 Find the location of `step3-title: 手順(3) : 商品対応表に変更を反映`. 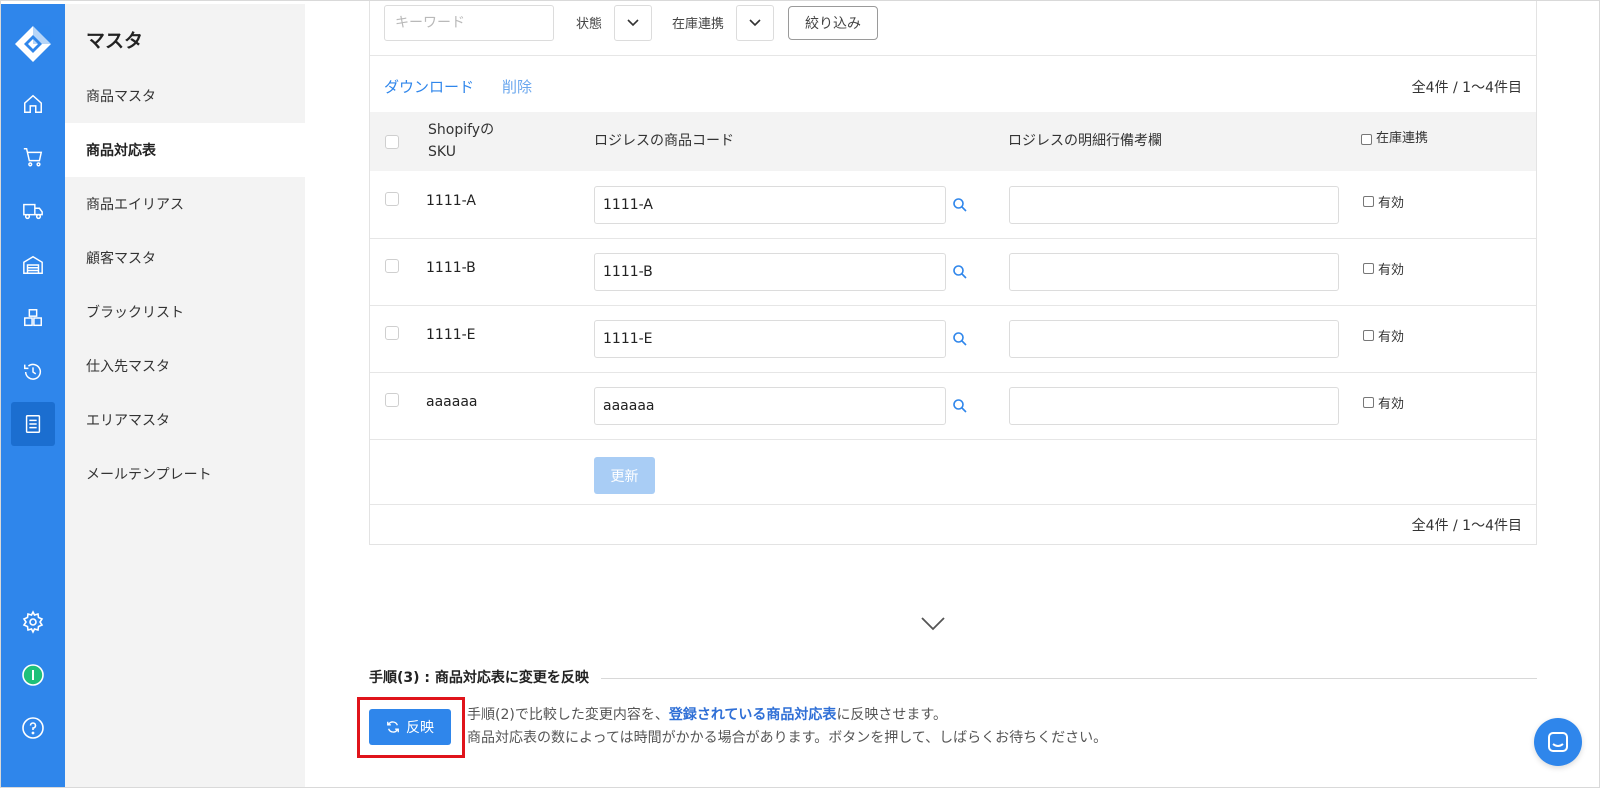

step3-title: 手順(3) : 商品対応表に変更を反映 is located at coordinates (479, 678).